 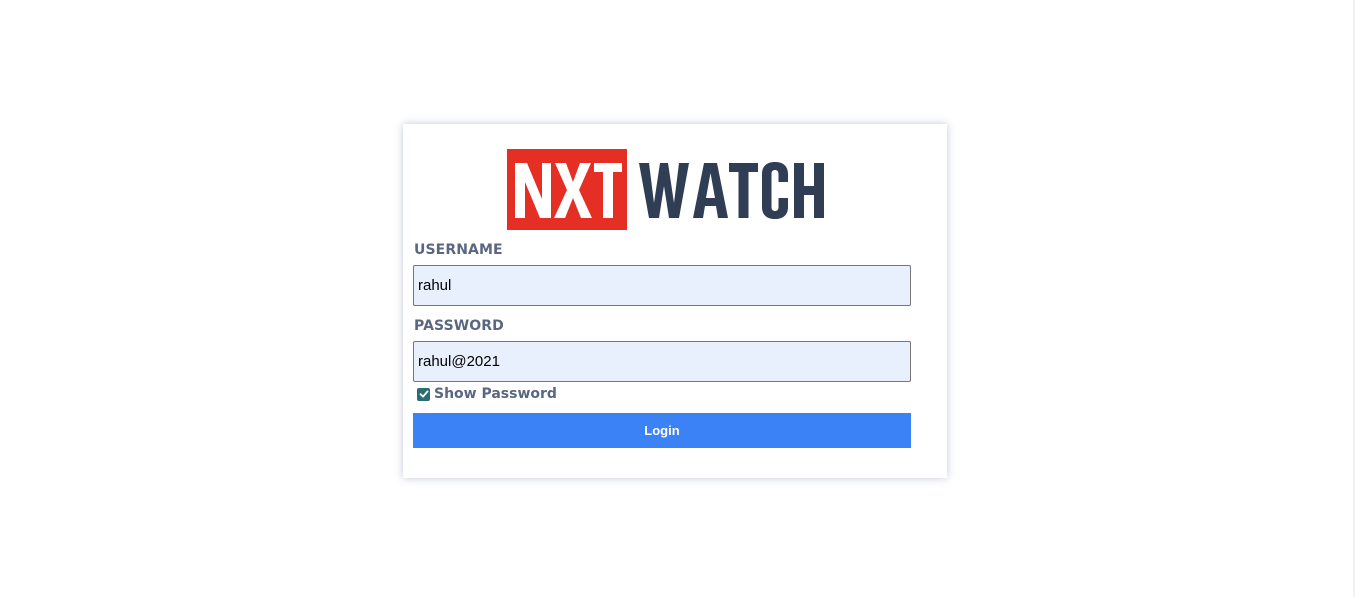 I want to click on show-password-row: Show Password, so click(x=487, y=394).